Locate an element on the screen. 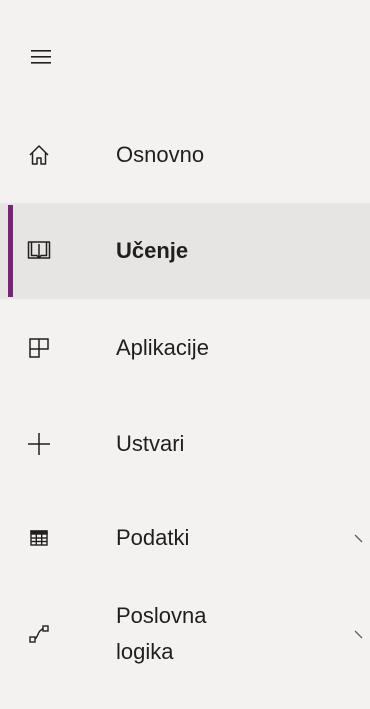 The width and height of the screenshot is (370, 709). nav-item-label: Osnovno is located at coordinates (160, 154).